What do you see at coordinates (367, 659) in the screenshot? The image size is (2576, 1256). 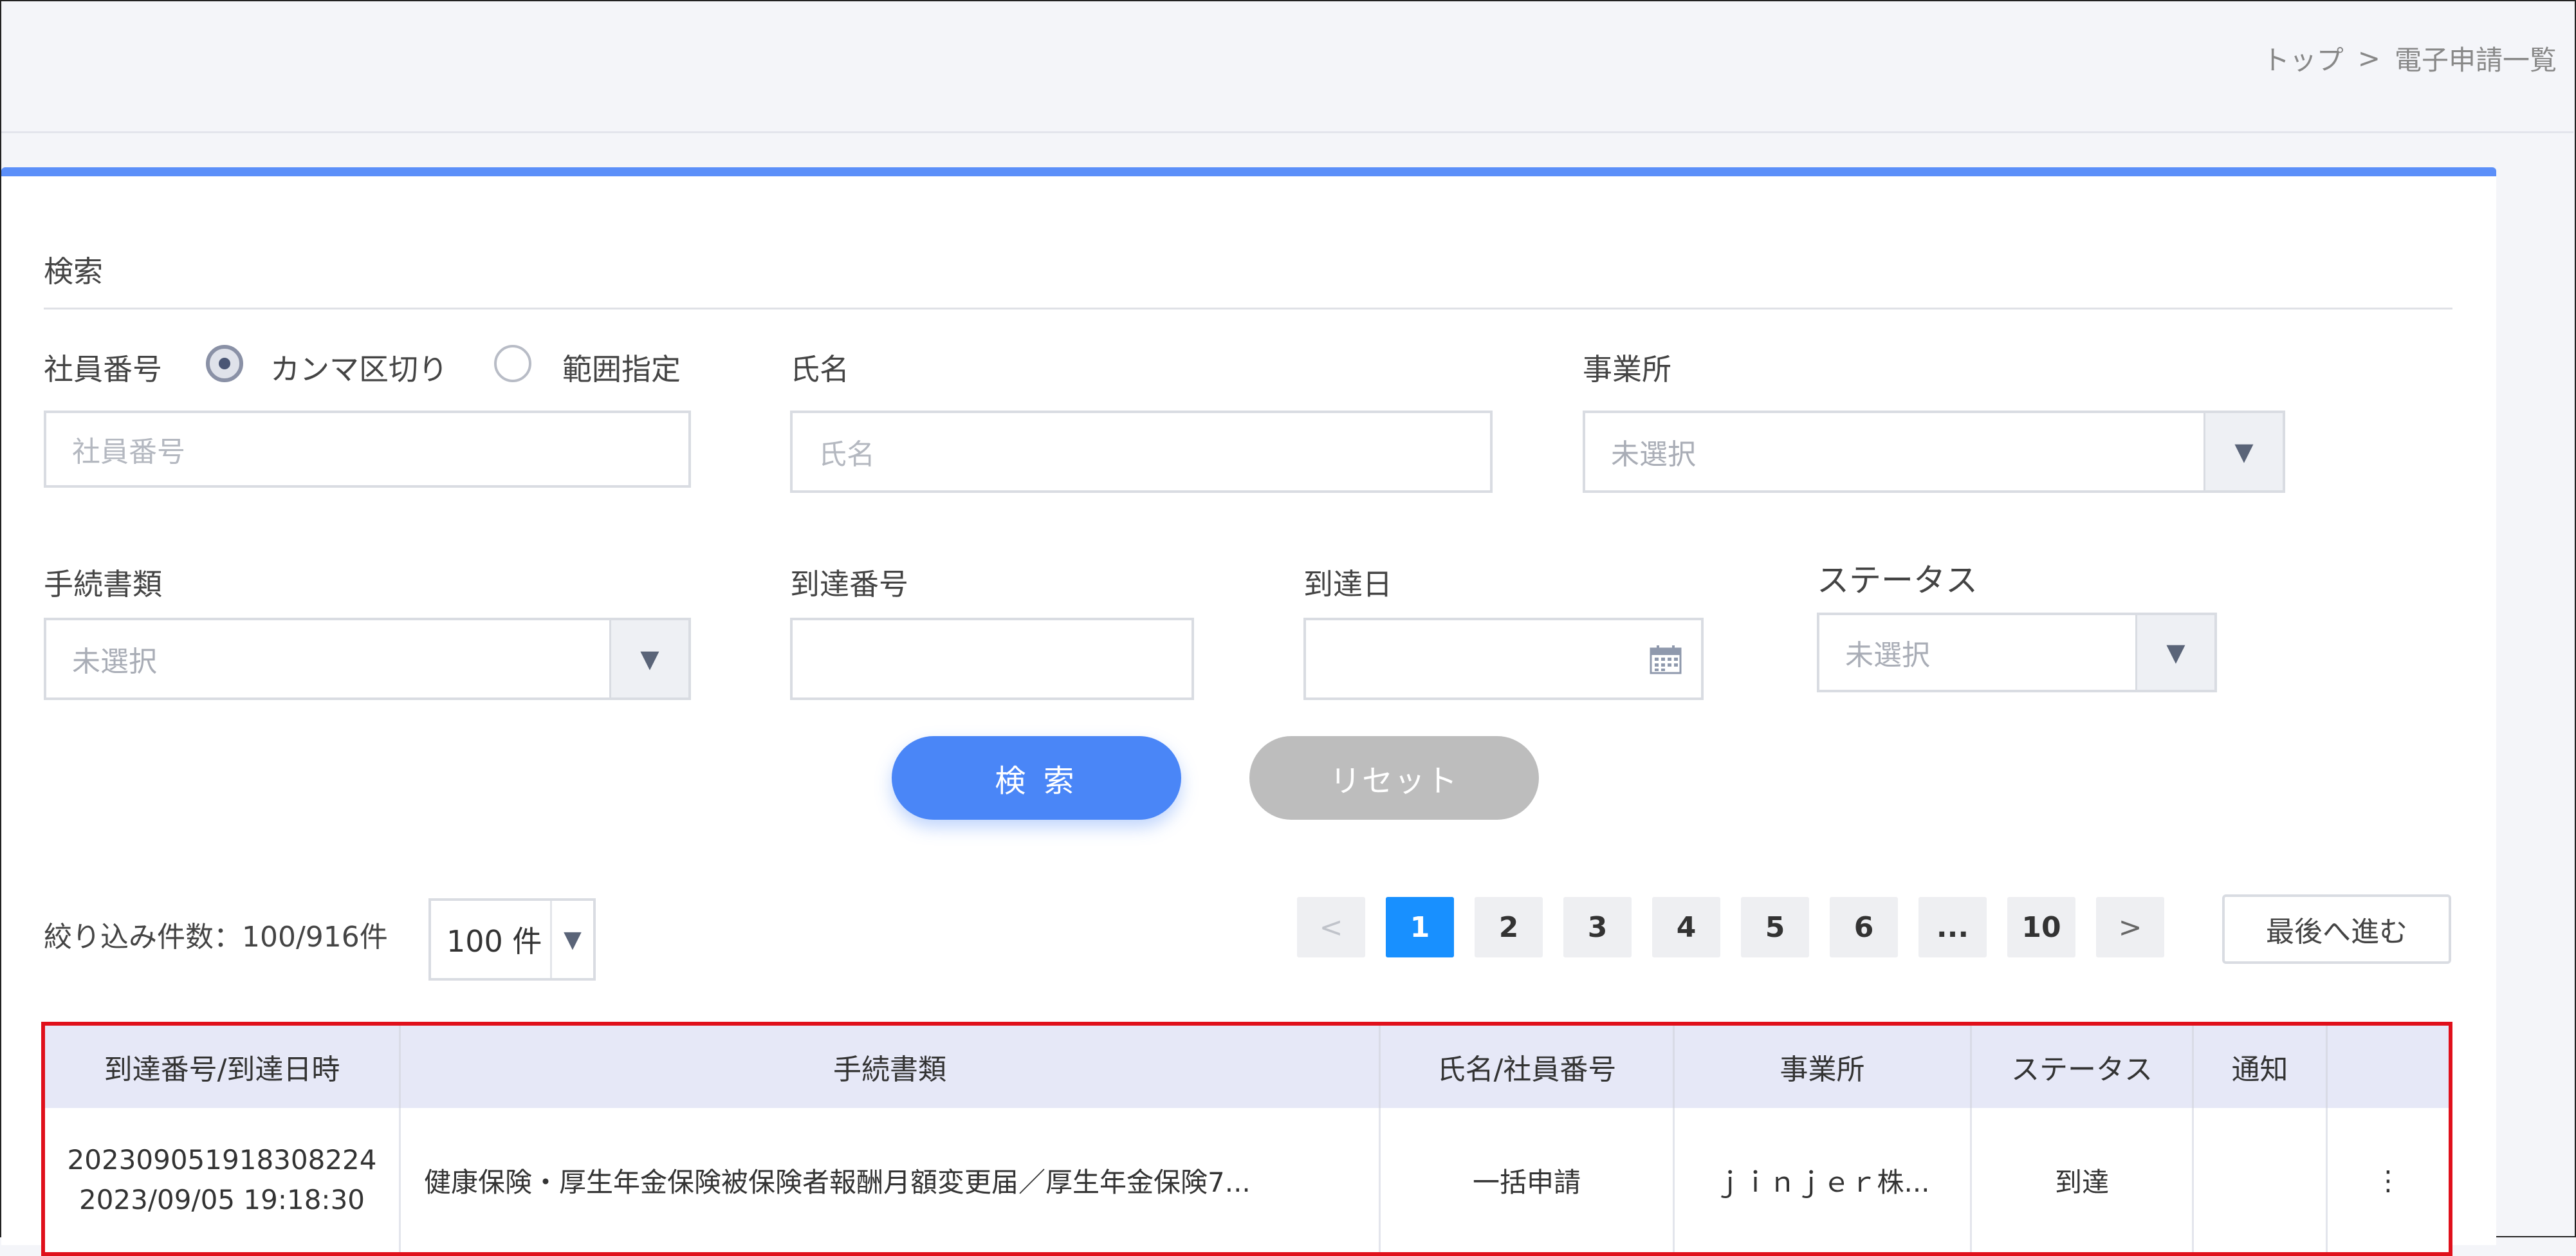 I see `procedure-select: 未選択 ▼` at bounding box center [367, 659].